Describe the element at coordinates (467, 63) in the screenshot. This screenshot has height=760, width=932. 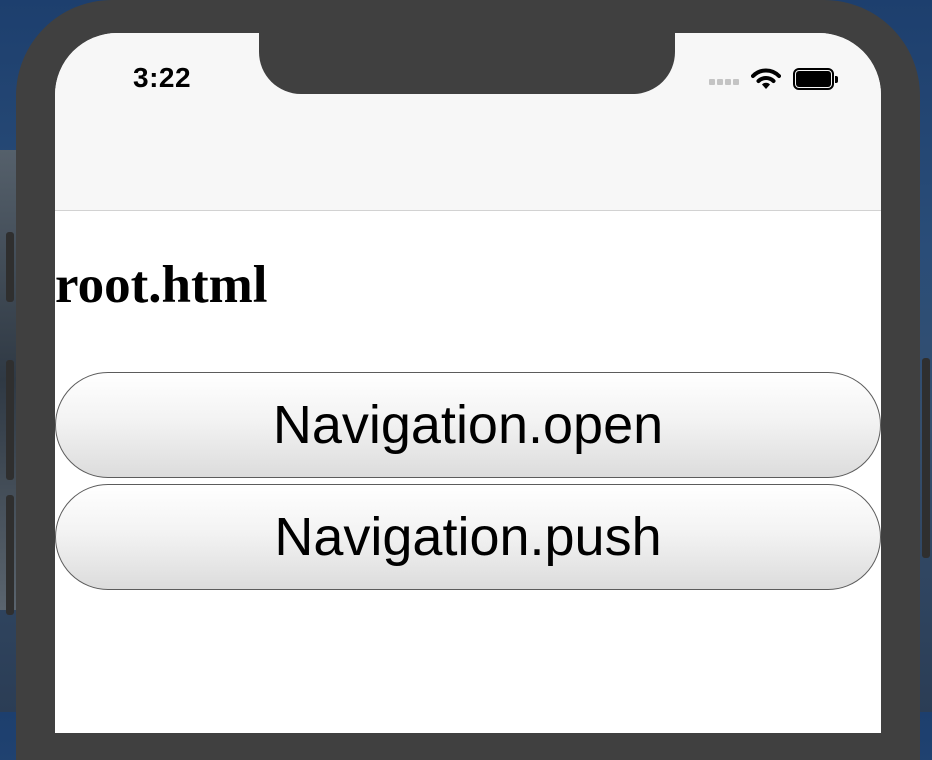
I see `camera-notch` at that location.